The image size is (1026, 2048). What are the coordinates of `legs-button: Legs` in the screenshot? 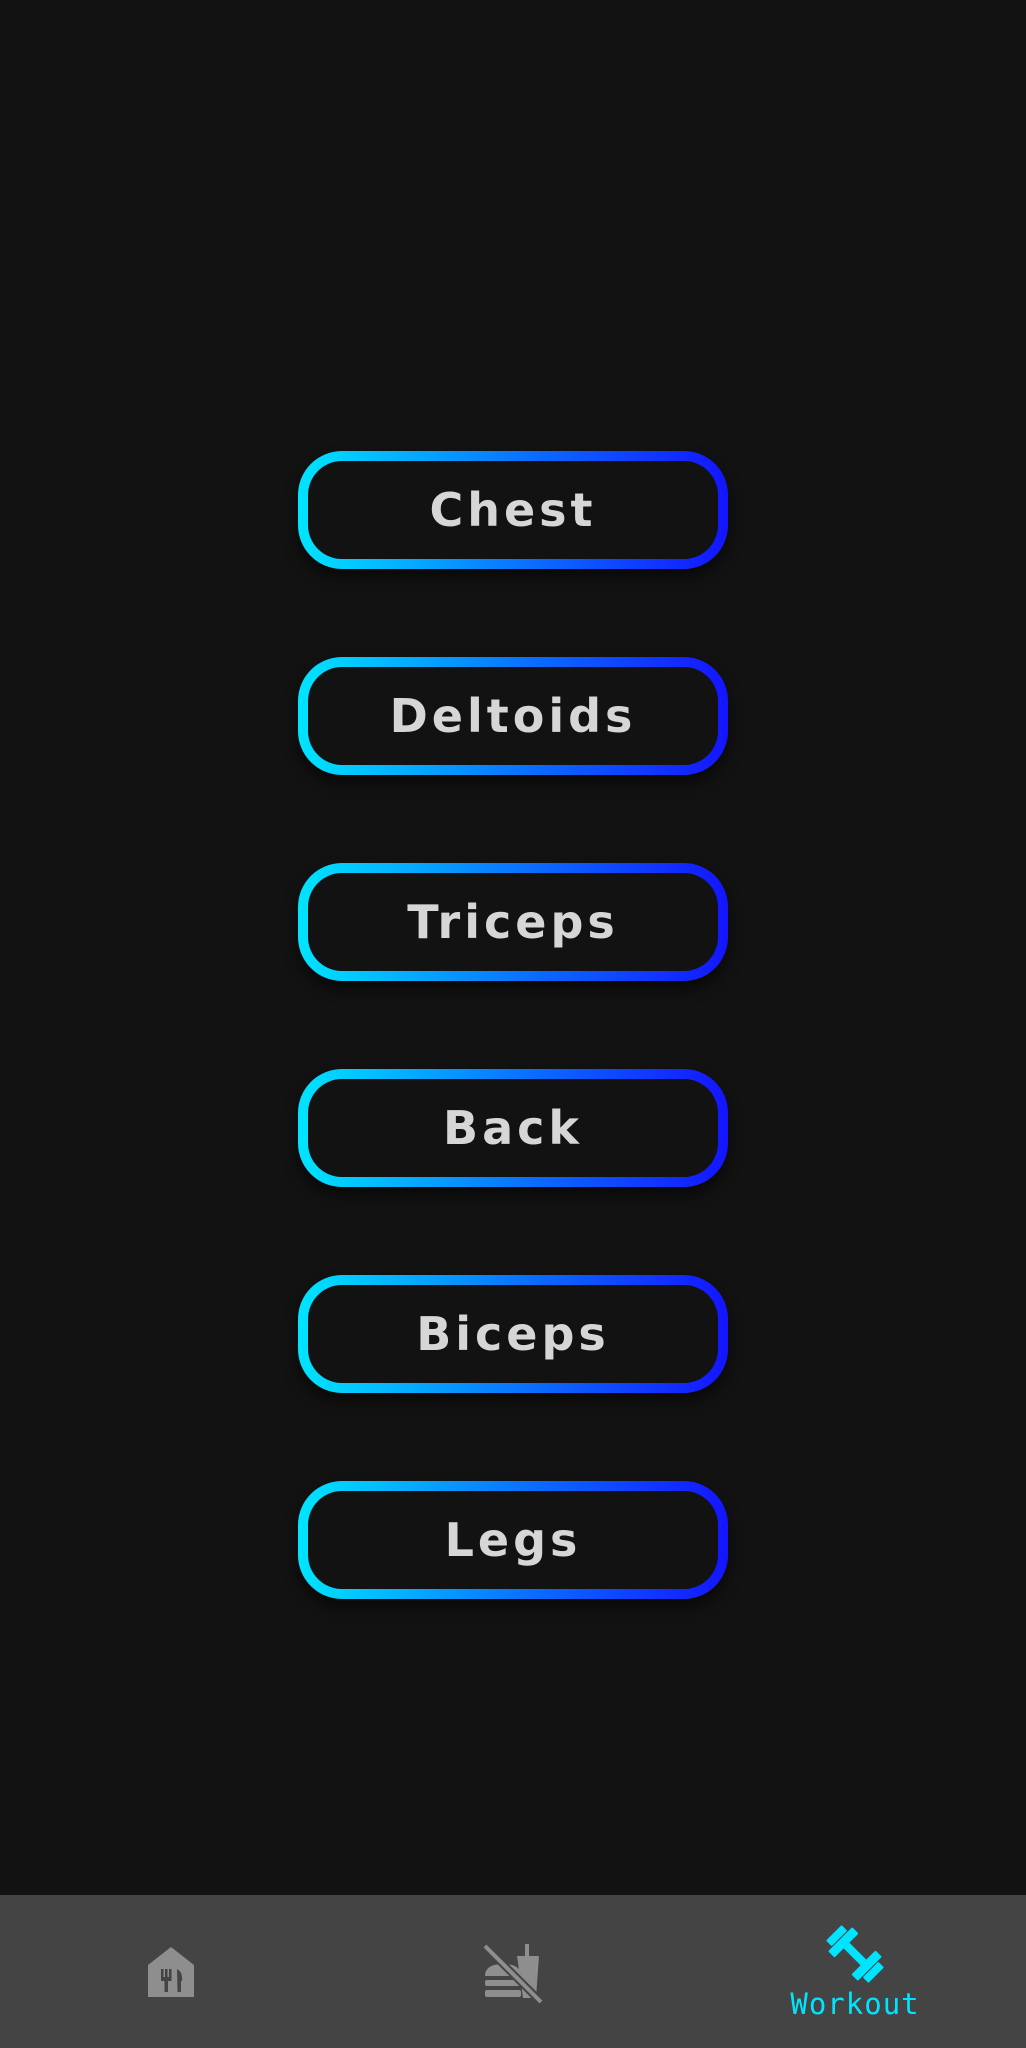 It's located at (513, 1540).